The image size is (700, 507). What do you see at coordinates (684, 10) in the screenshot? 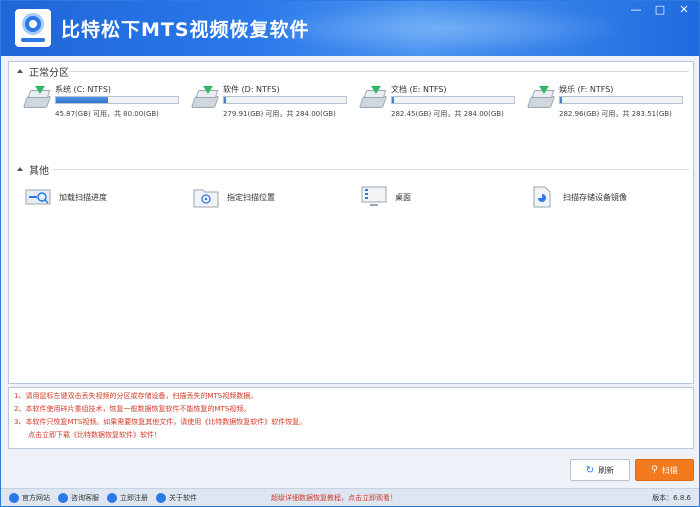
I see `close-button: ✕` at bounding box center [684, 10].